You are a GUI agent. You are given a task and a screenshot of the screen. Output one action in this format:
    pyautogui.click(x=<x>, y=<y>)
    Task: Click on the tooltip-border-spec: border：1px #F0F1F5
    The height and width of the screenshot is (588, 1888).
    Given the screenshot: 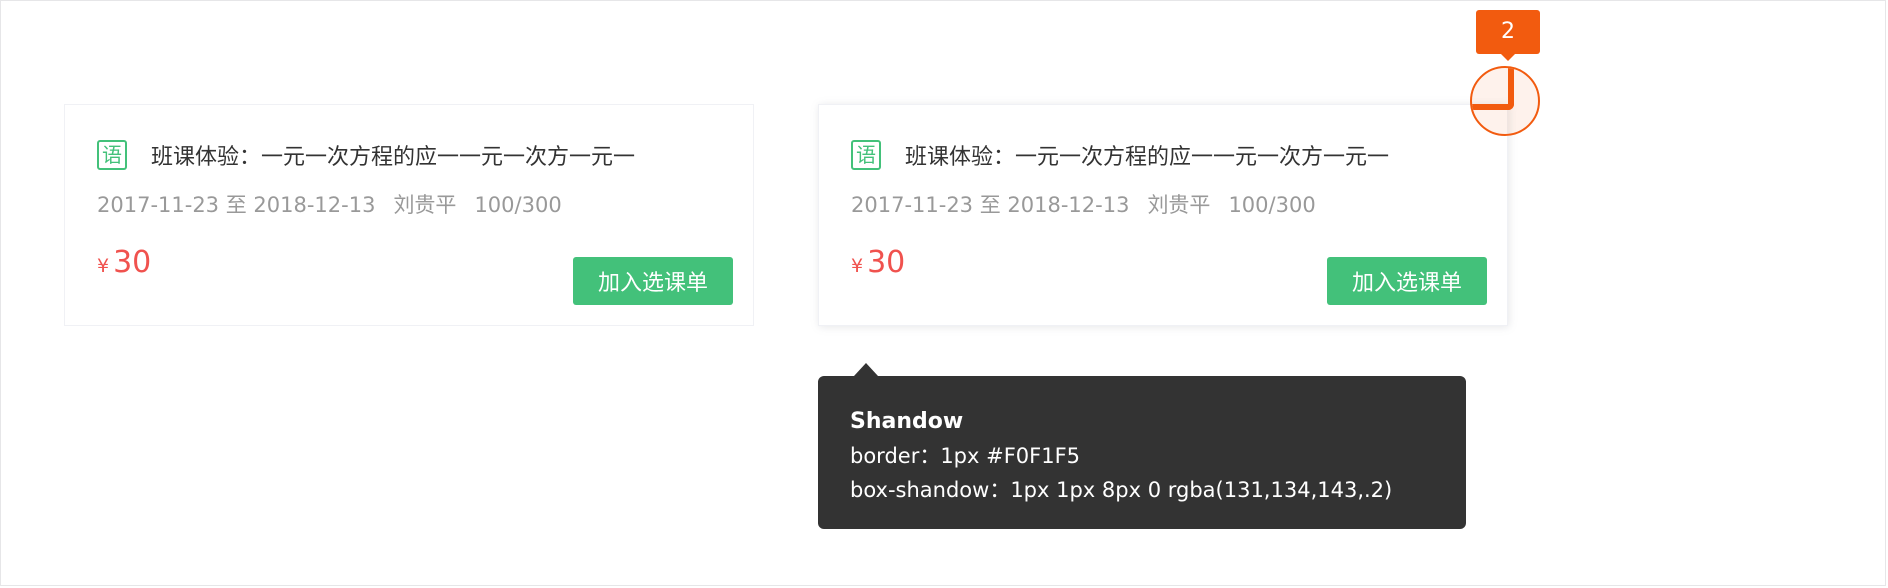 What is the action you would take?
    pyautogui.click(x=965, y=456)
    